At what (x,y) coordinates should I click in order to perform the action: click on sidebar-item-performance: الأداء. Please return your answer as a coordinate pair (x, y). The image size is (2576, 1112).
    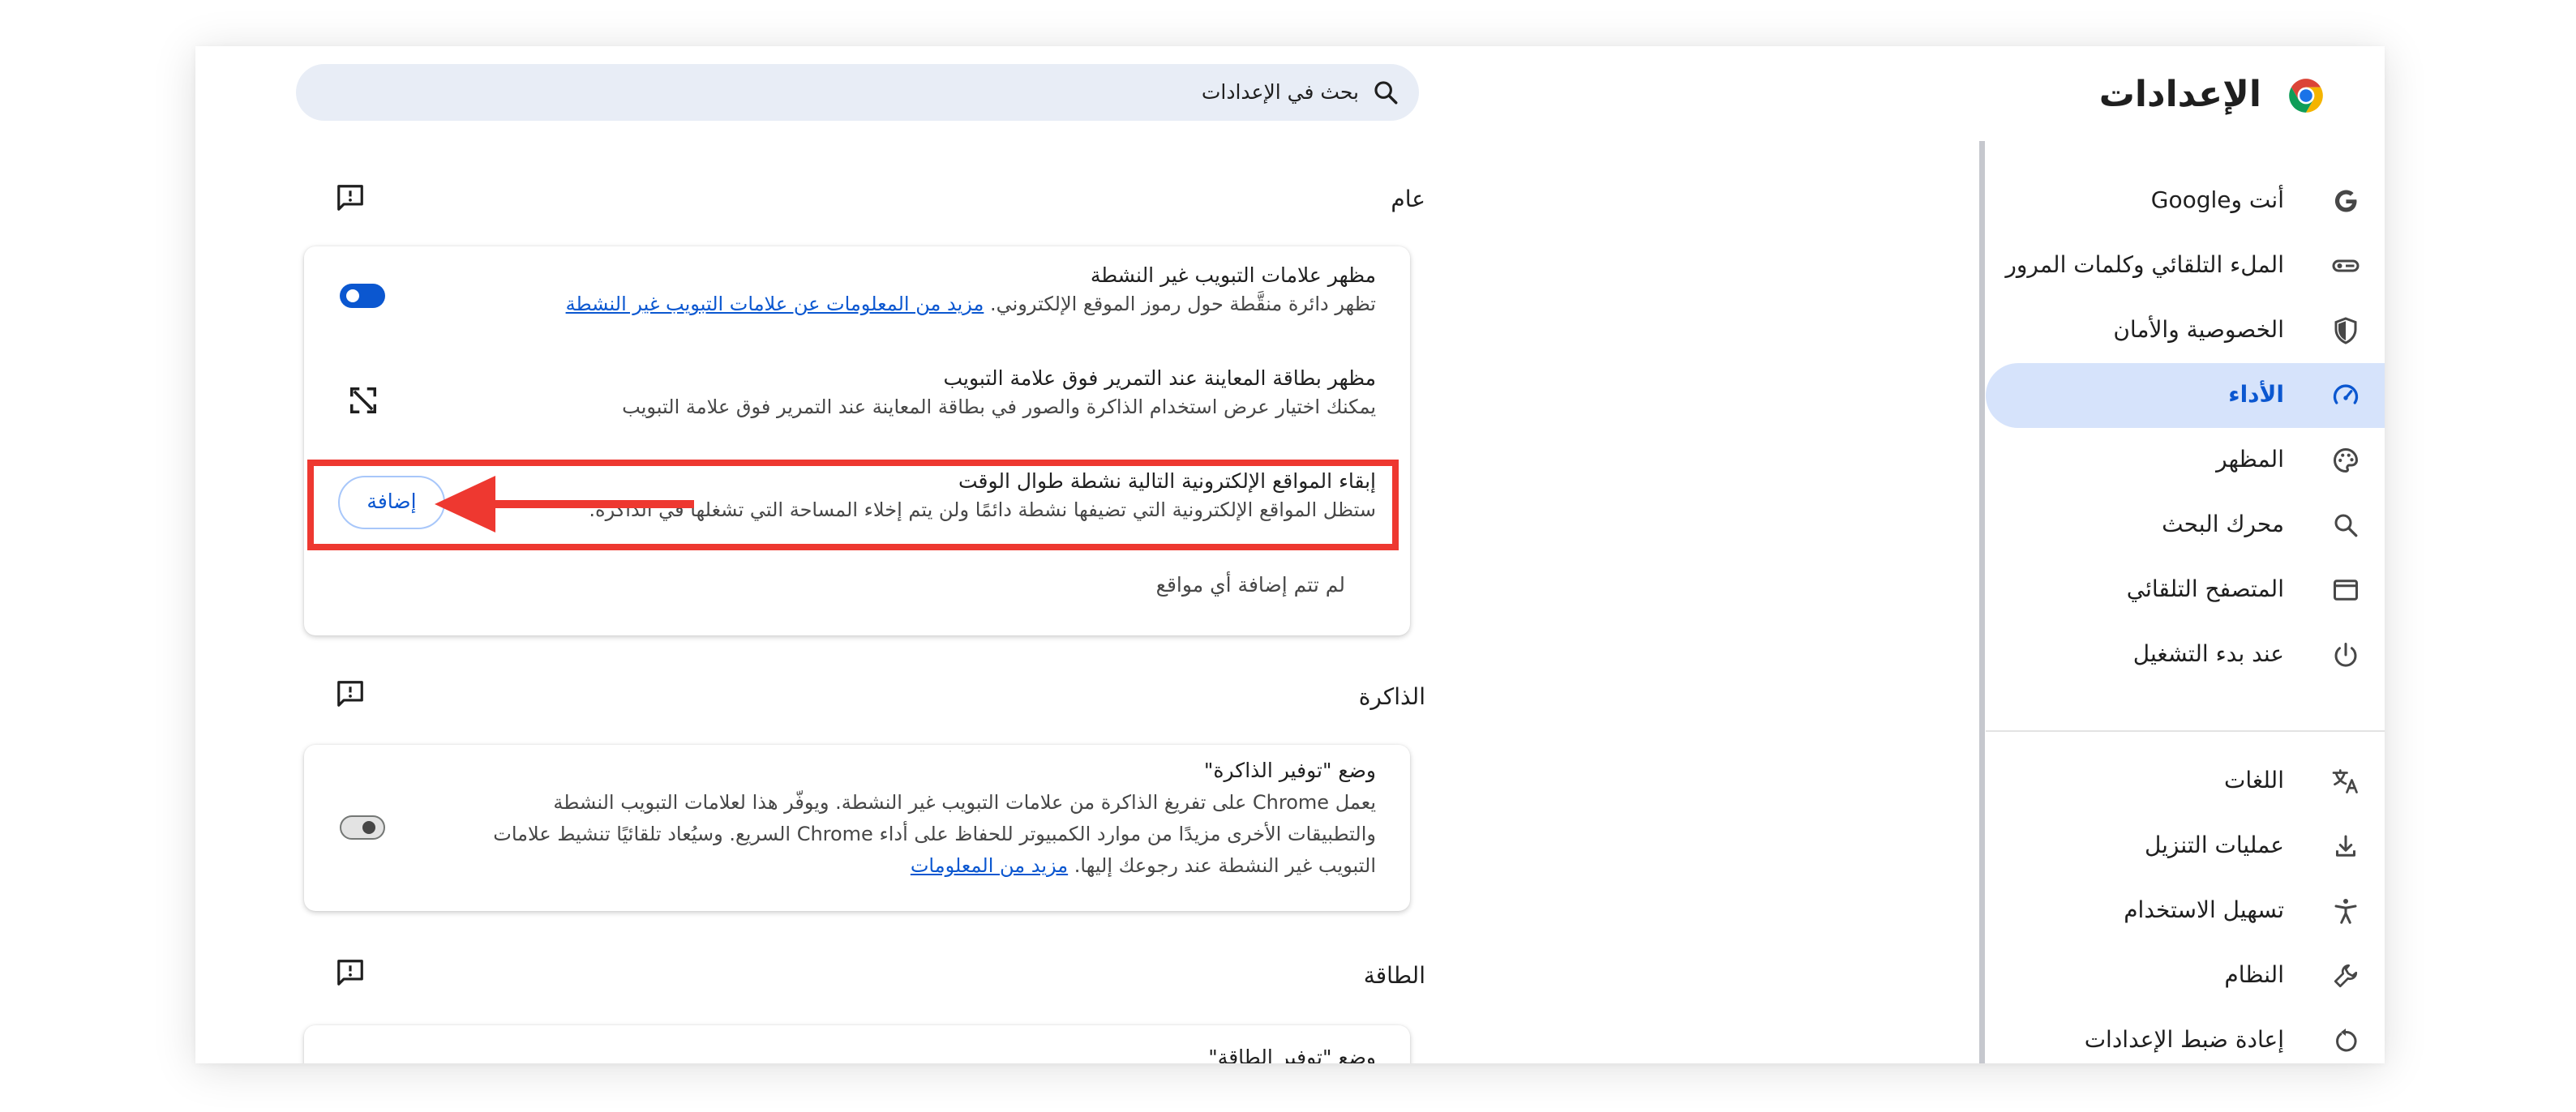
    Looking at the image, I should click on (2185, 396).